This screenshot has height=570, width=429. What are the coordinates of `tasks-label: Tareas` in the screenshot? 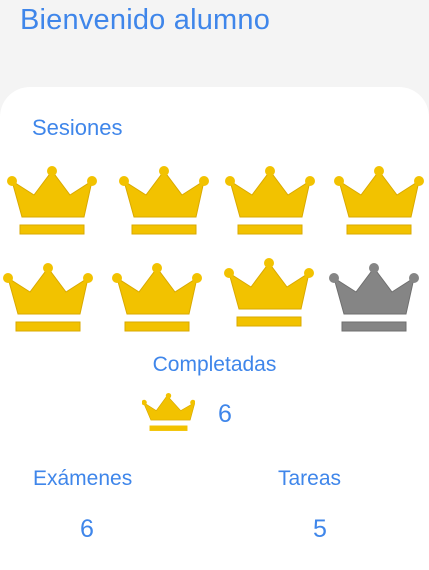 It's located at (310, 478).